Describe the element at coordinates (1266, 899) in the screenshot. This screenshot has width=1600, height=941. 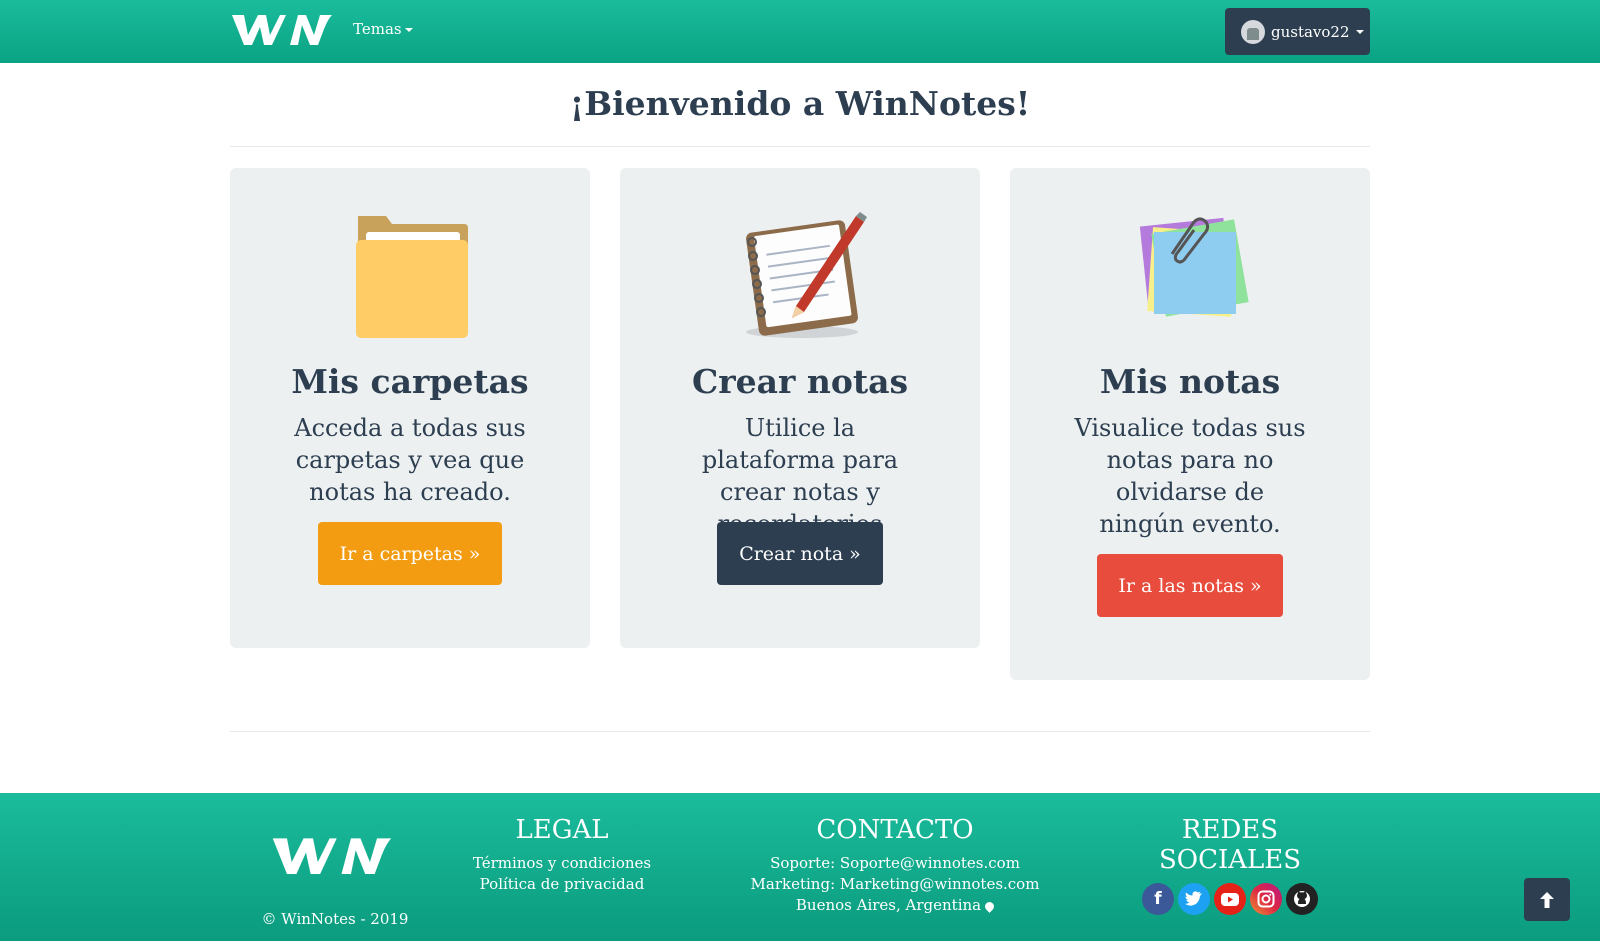
I see `instagram-icon` at that location.